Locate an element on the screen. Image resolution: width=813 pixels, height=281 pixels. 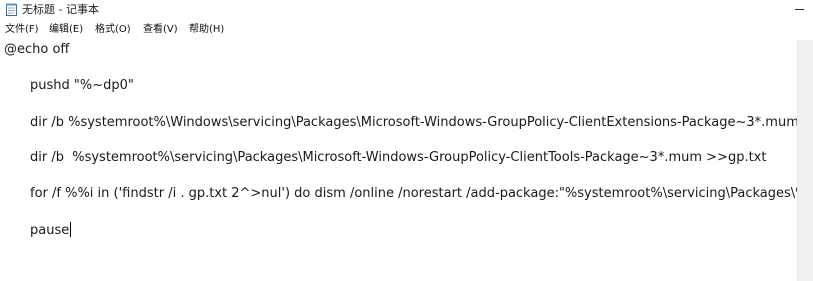
menu-file: 文件(F) is located at coordinates (22, 30).